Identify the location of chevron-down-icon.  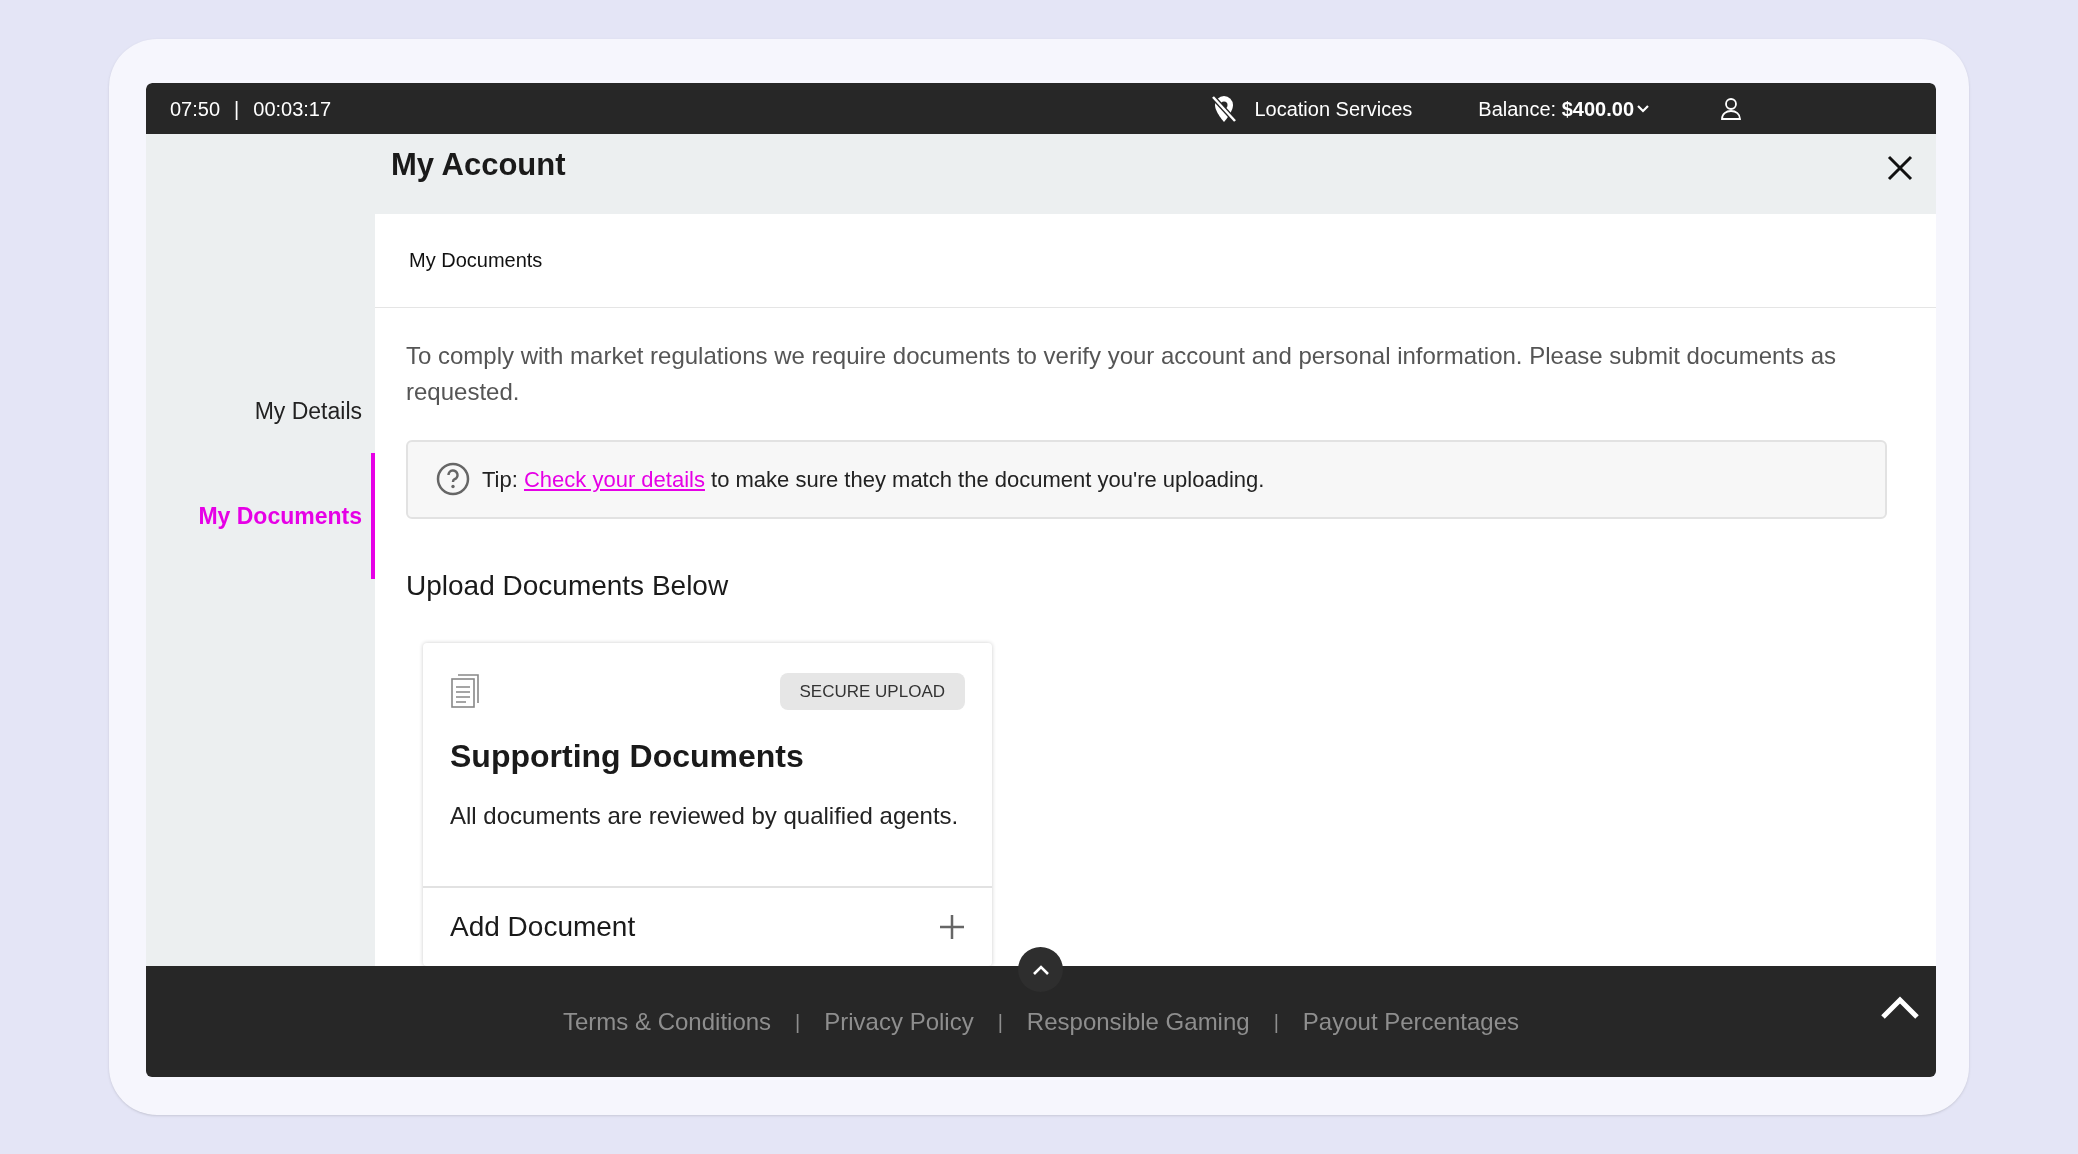
(1643, 108).